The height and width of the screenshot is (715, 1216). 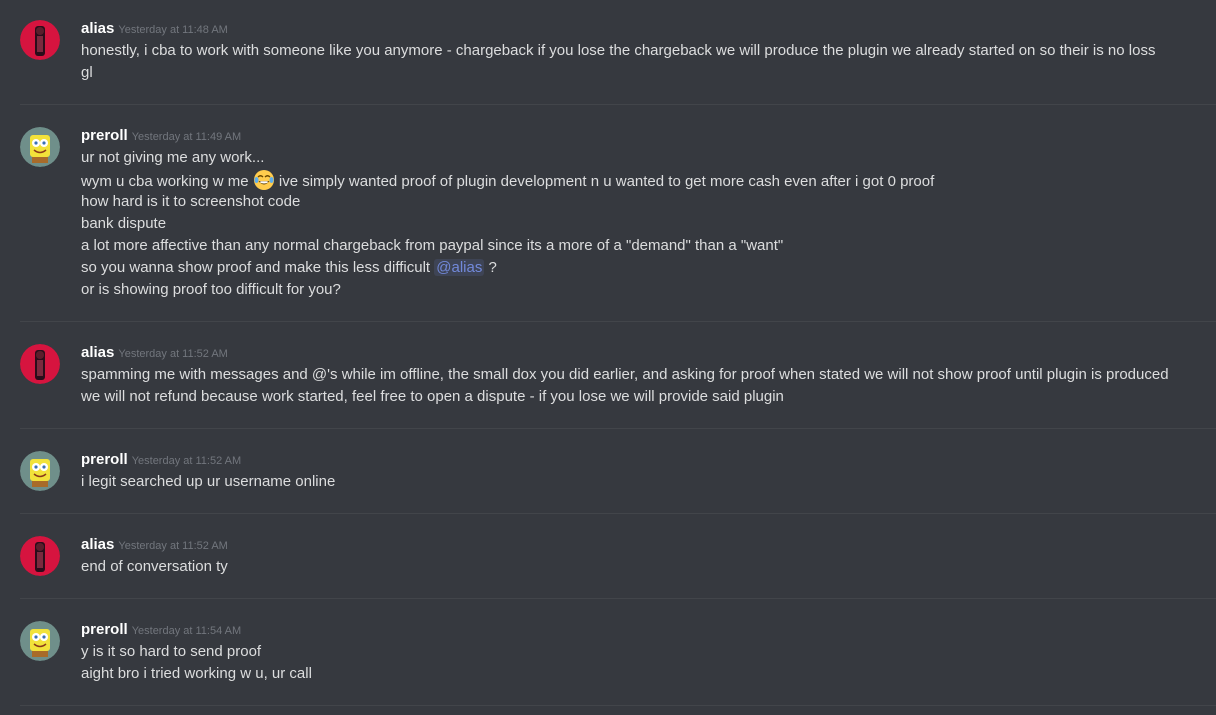 What do you see at coordinates (196, 673) in the screenshot?
I see `message-line: aight bro i tried working w u, ur call` at bounding box center [196, 673].